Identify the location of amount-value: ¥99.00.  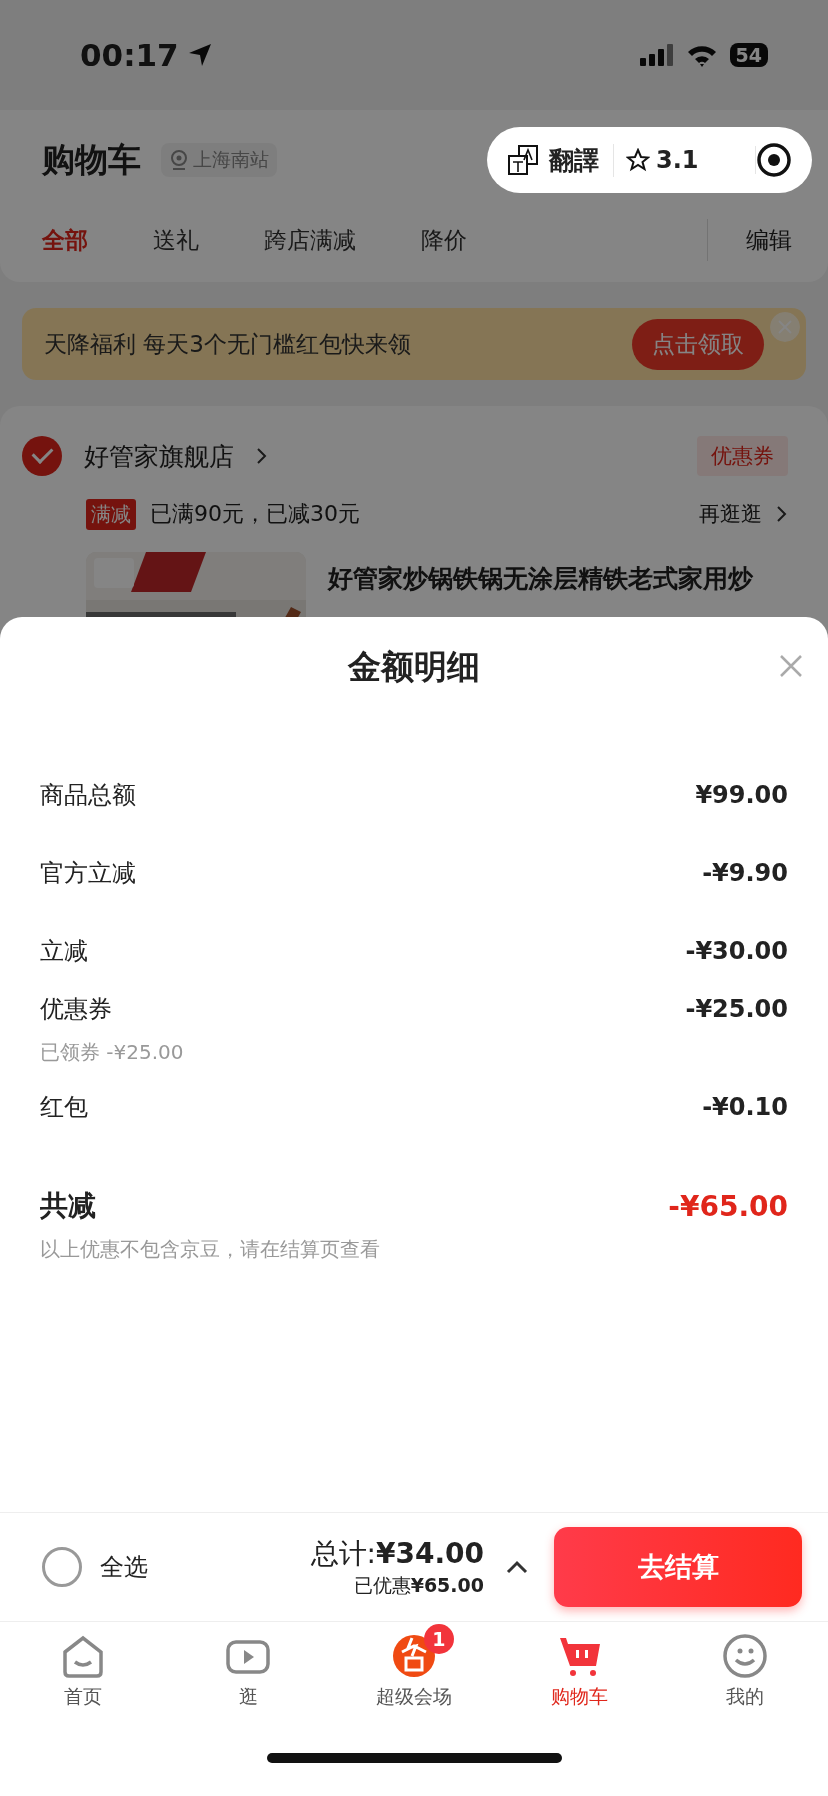
(741, 795).